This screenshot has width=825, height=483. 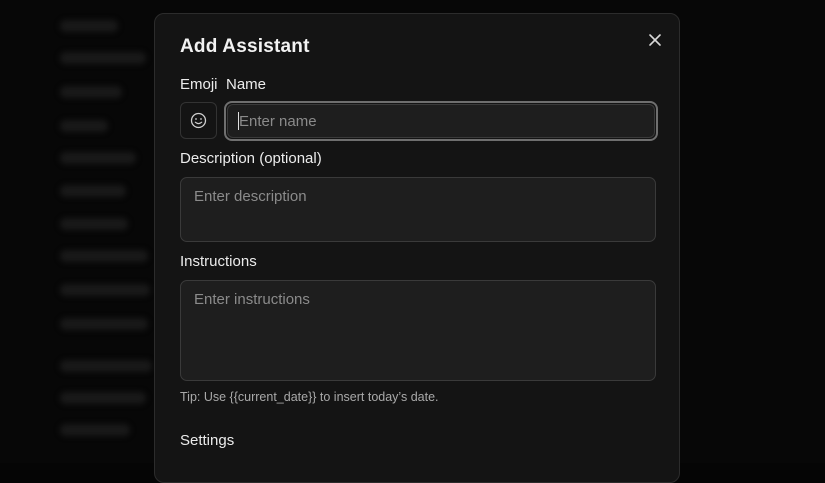 I want to click on text-caret, so click(x=238, y=121).